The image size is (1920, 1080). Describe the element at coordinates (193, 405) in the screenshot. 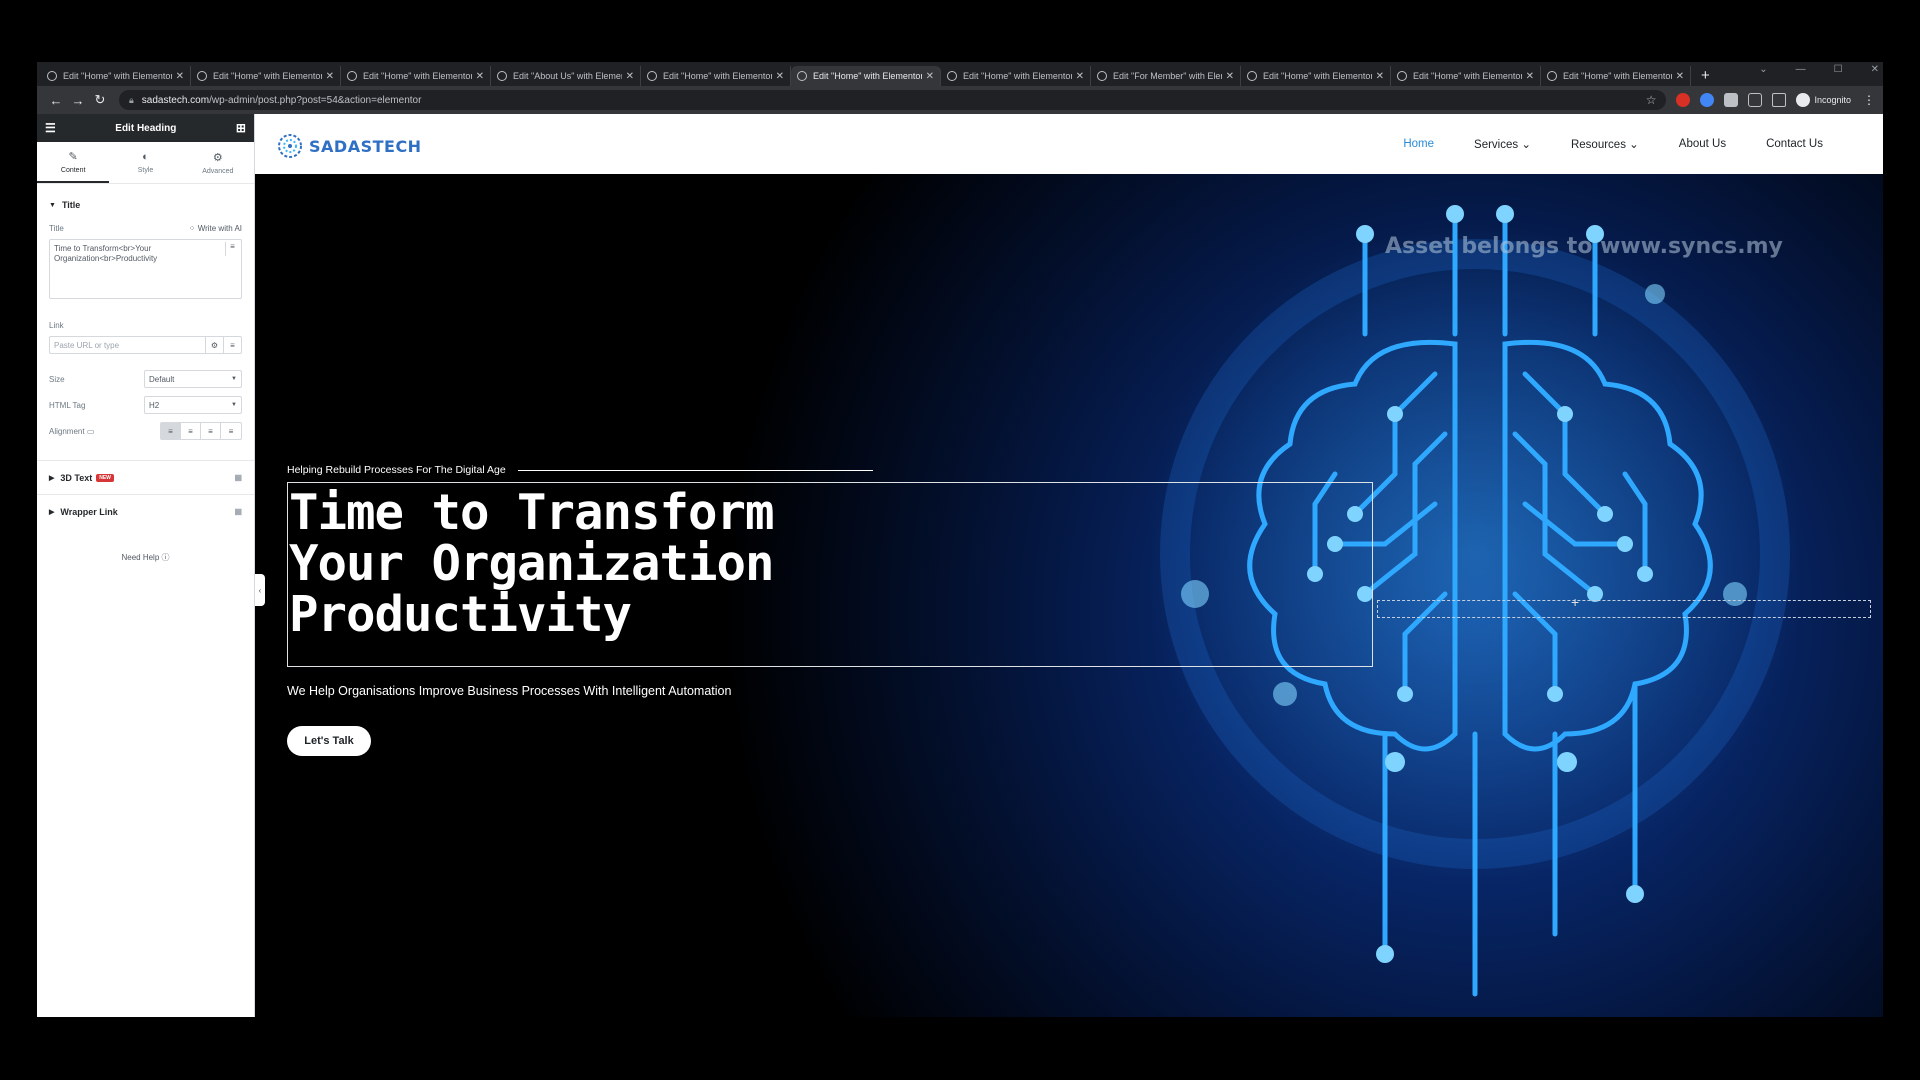

I see `html-tag-select: H2 ▼` at that location.